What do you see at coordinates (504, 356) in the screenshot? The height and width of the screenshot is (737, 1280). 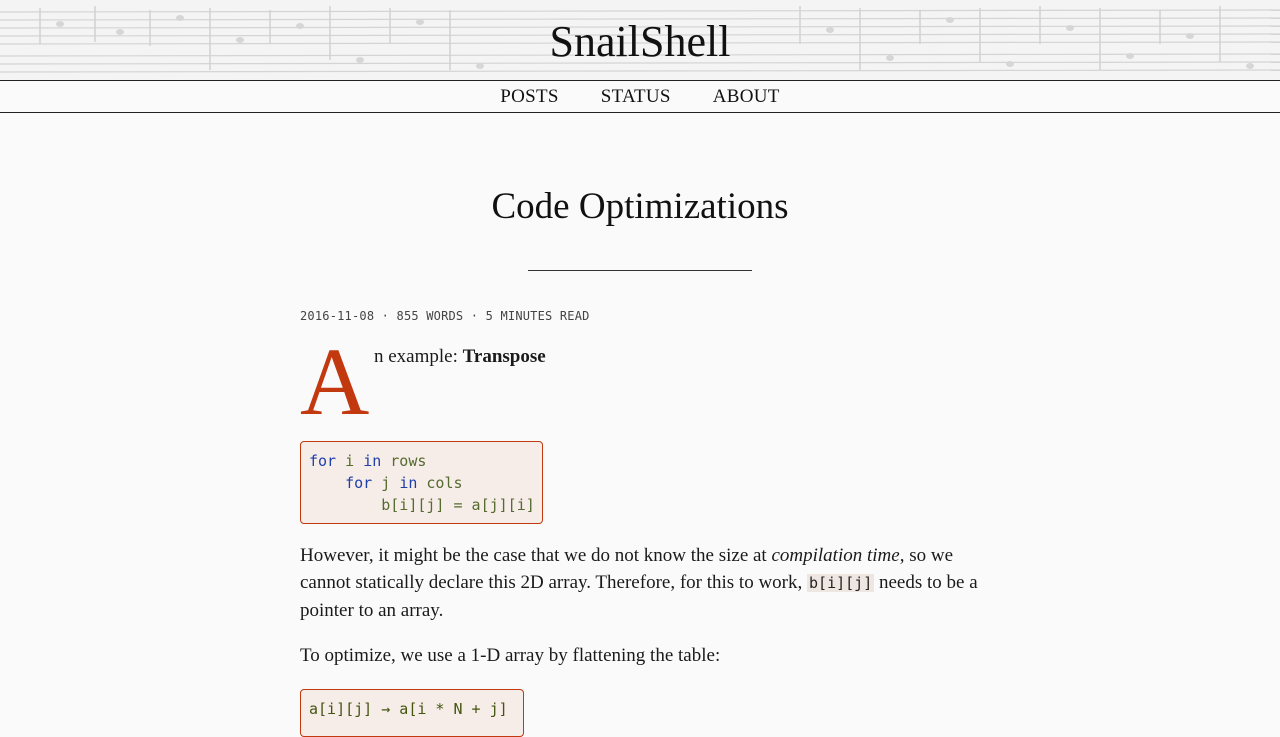 I see `intro-bold: Transpose` at bounding box center [504, 356].